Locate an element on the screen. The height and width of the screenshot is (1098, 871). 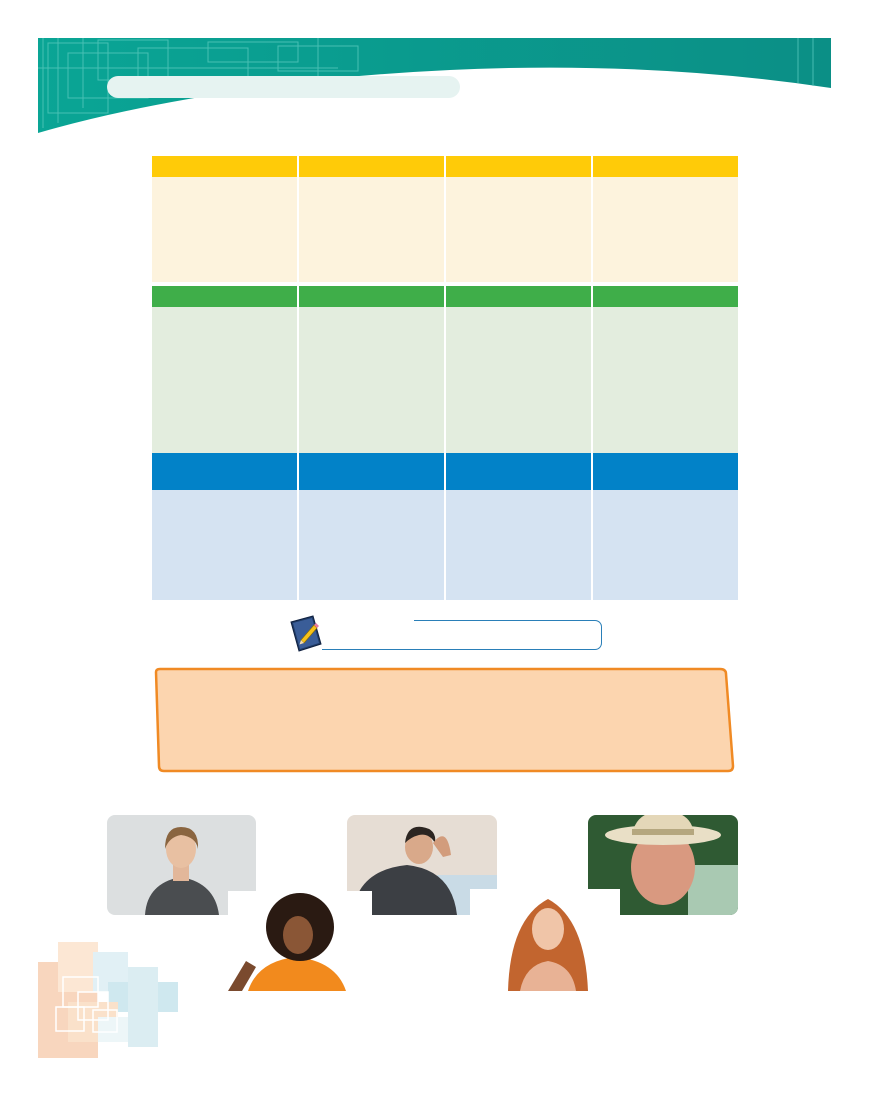
table-row-green-body is located at coordinates (445, 380).